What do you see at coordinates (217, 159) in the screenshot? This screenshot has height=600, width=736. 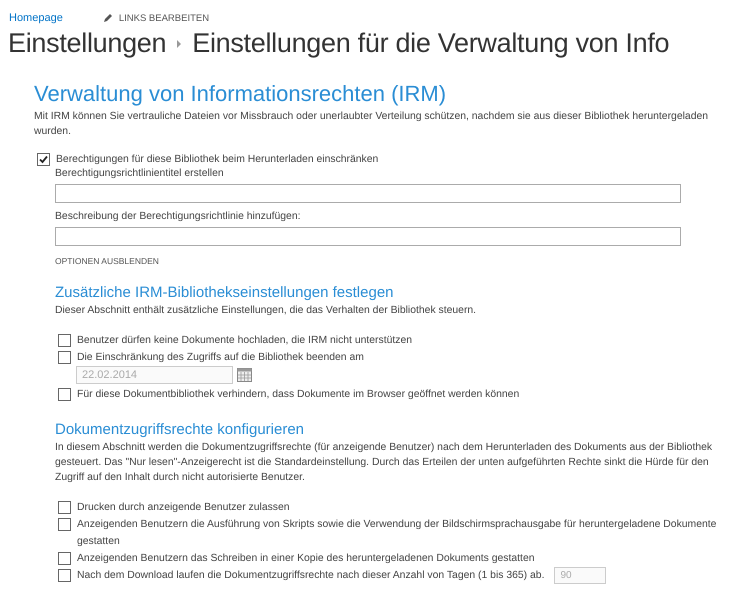 I see `checkbox-label: Berechtigungen für diese Bibliothek beim Herunterladen einschränken` at bounding box center [217, 159].